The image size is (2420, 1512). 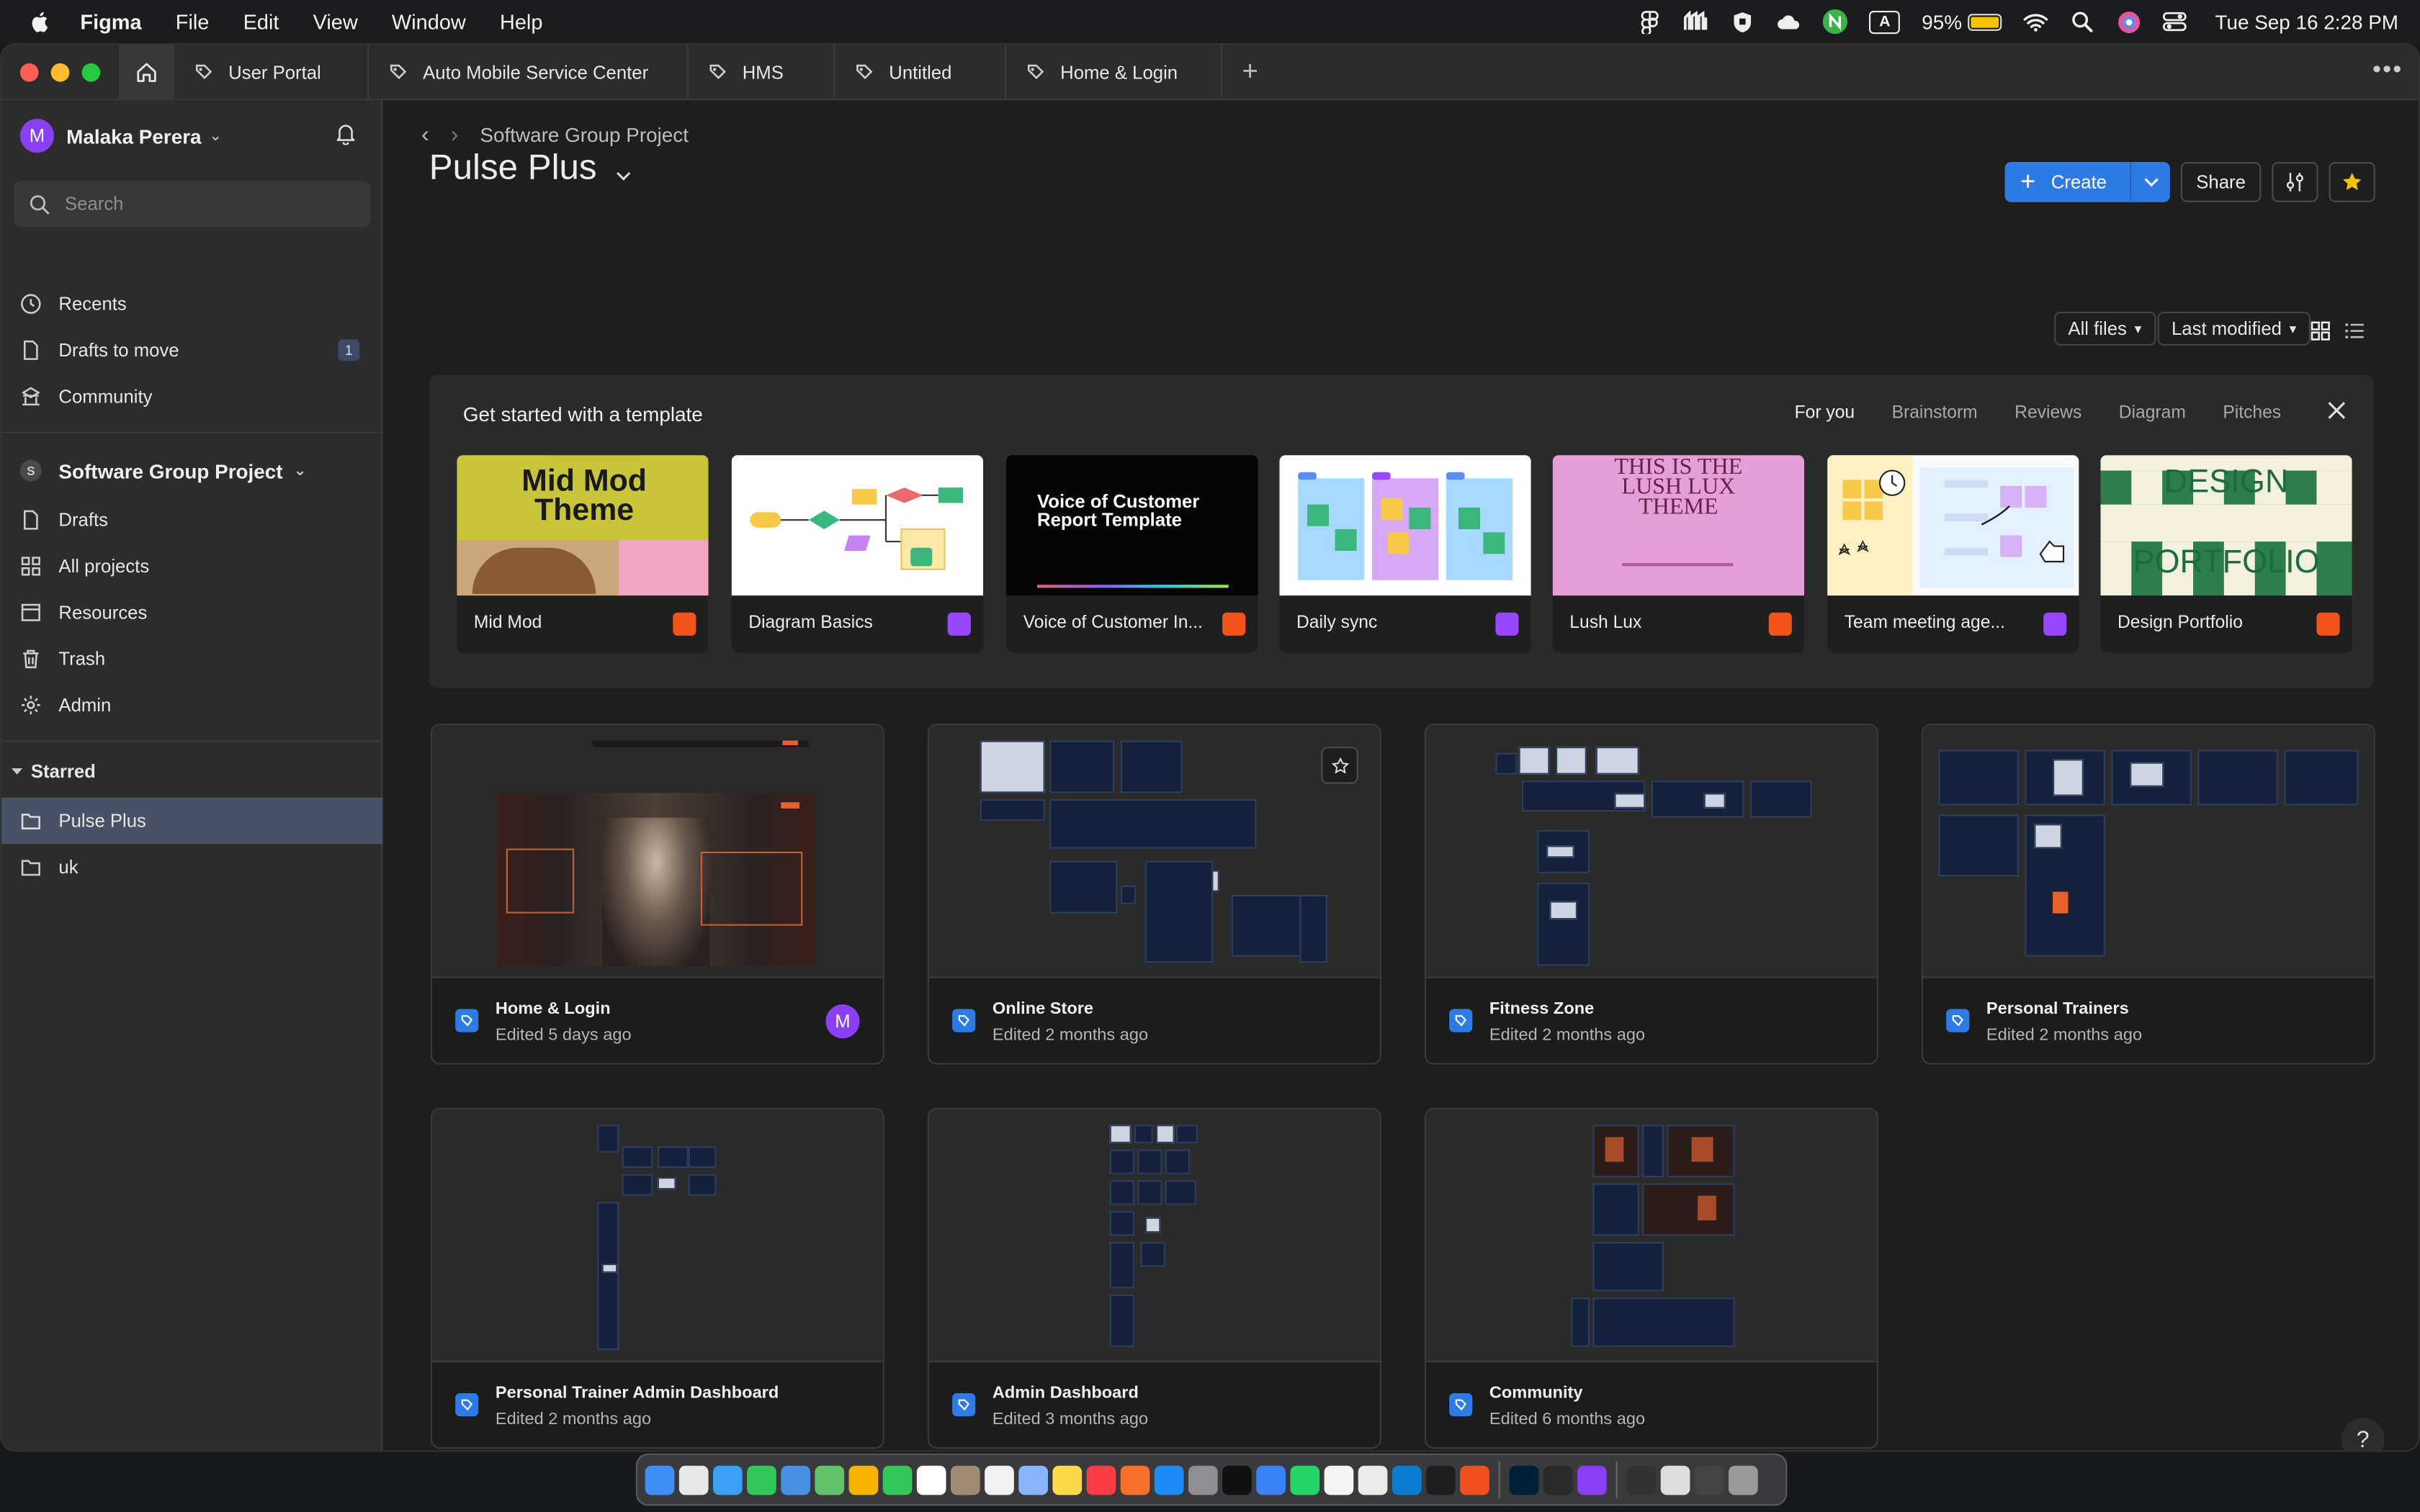 I want to click on sidebar-item-uk: uk, so click(x=191, y=867).